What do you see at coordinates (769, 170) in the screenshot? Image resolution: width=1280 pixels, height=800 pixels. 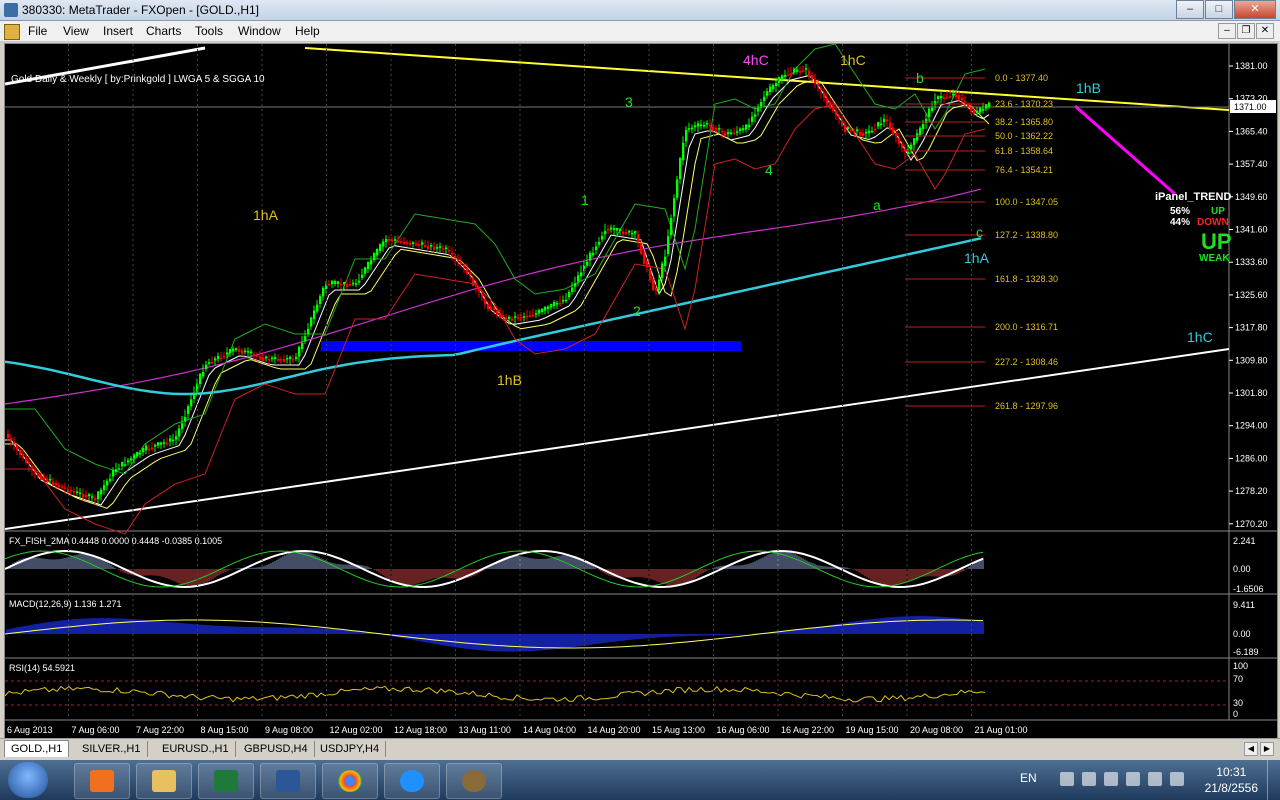 I see `wave-label-4: 4` at bounding box center [769, 170].